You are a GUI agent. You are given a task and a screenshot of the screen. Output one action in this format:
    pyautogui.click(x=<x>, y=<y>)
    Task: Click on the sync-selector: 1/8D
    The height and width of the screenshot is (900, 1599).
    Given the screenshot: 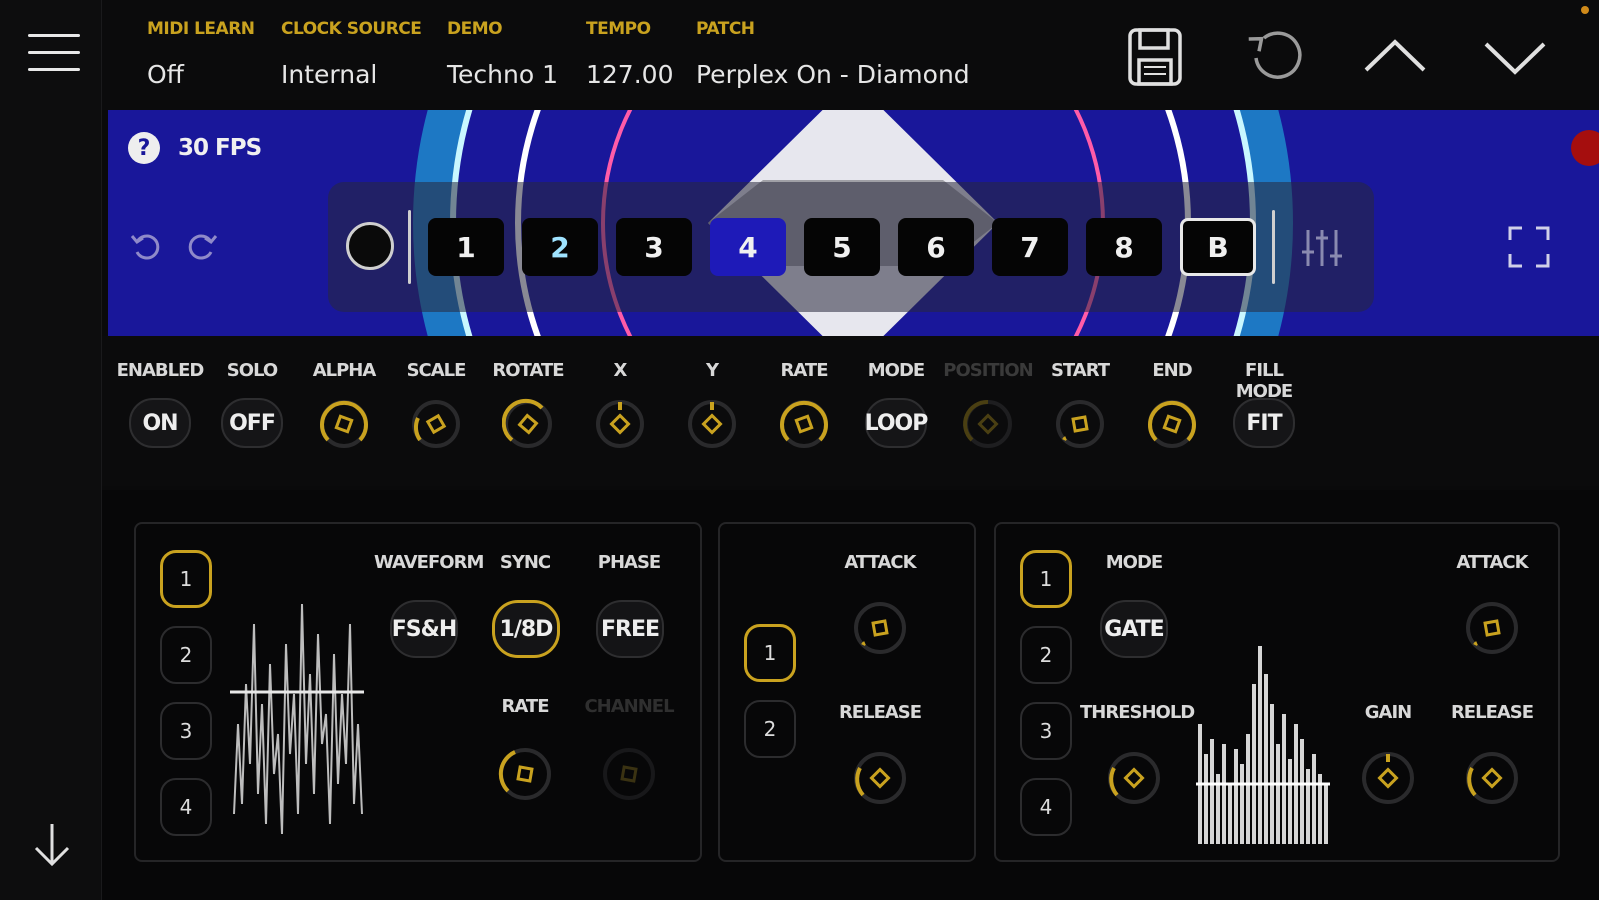 What is the action you would take?
    pyautogui.click(x=526, y=629)
    